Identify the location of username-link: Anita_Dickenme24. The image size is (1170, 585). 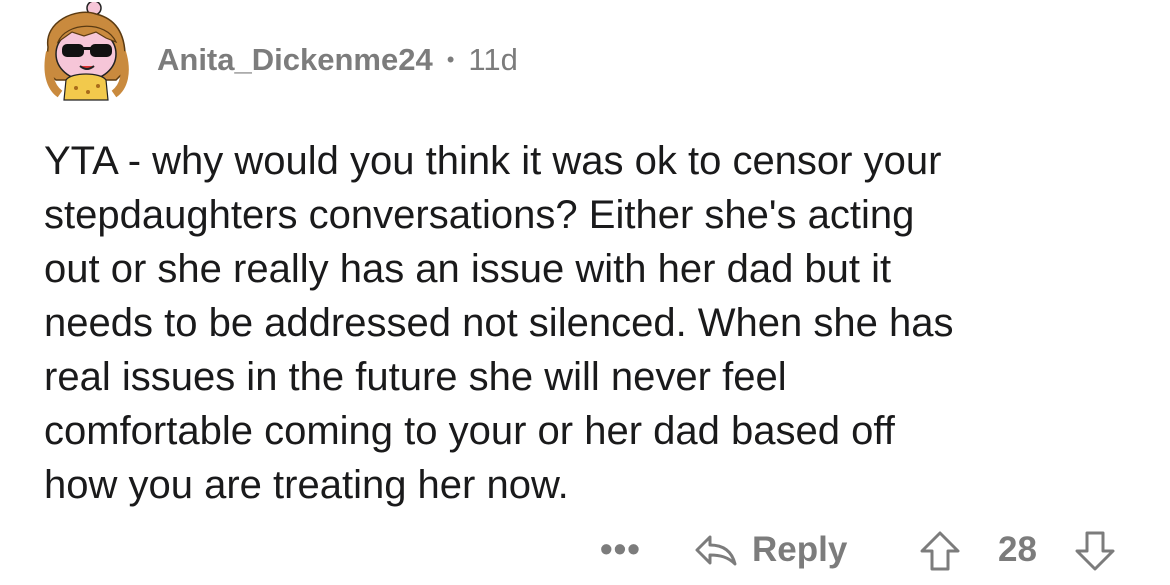
(295, 60).